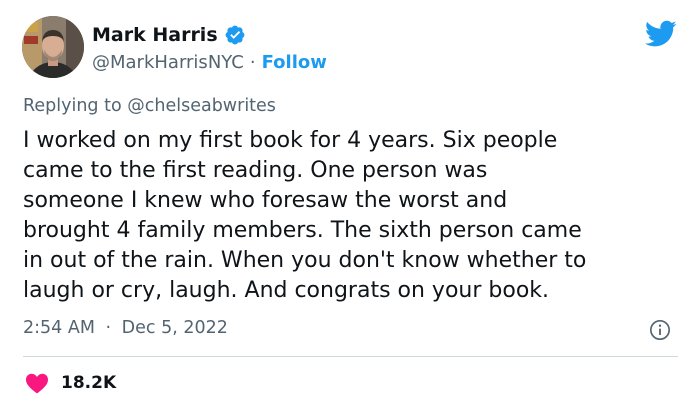 The height and width of the screenshot is (410, 700). Describe the element at coordinates (59, 328) in the screenshot. I see `tweet-time: 2:54 AM` at that location.